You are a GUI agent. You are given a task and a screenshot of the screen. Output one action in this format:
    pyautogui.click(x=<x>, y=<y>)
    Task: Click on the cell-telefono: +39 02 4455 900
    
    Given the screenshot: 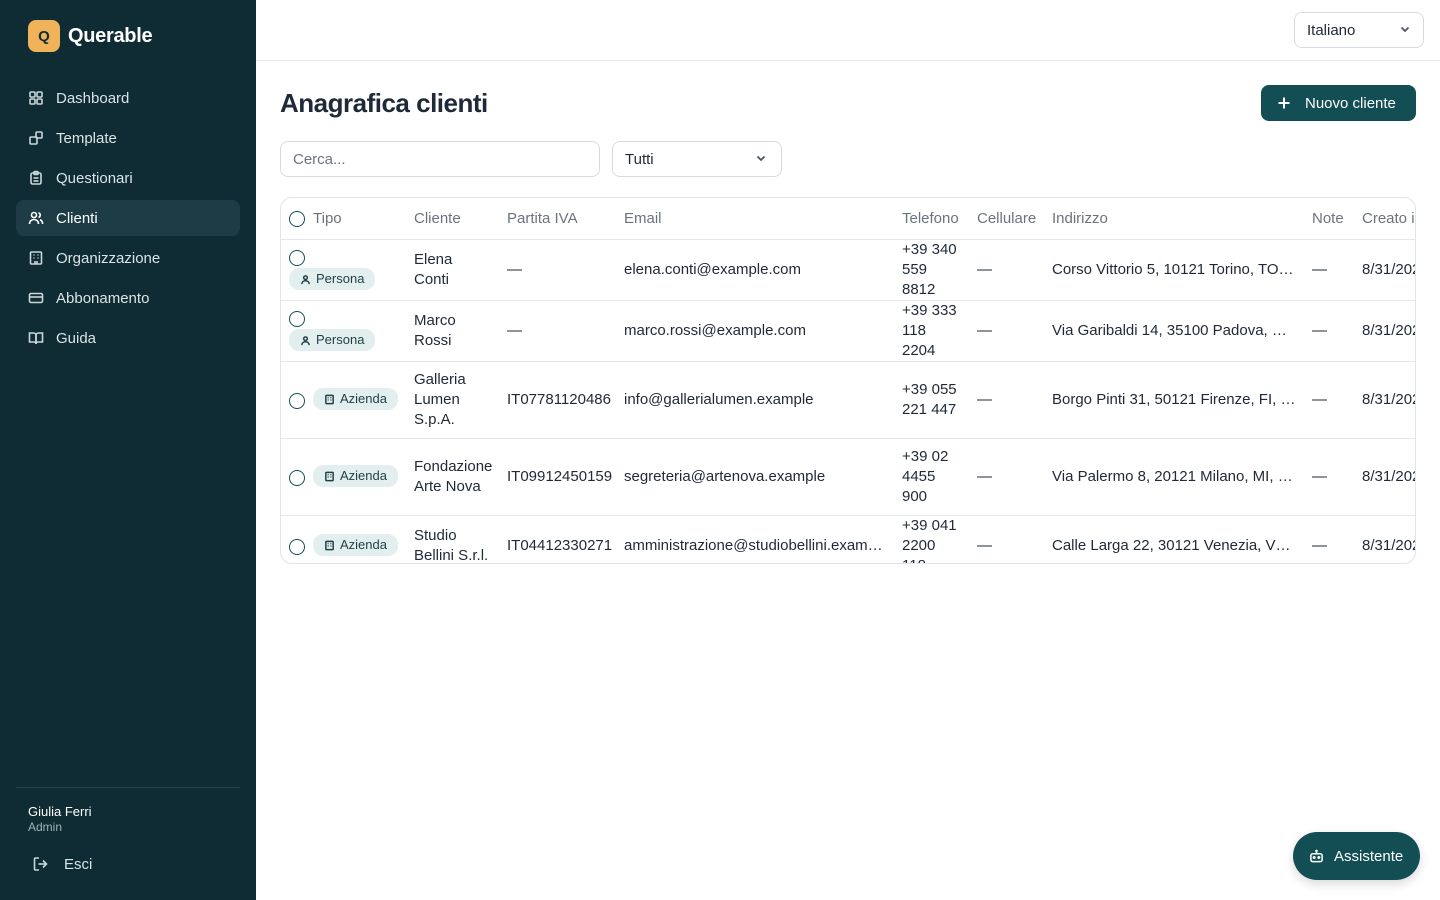 What is the action you would take?
    pyautogui.click(x=931, y=477)
    